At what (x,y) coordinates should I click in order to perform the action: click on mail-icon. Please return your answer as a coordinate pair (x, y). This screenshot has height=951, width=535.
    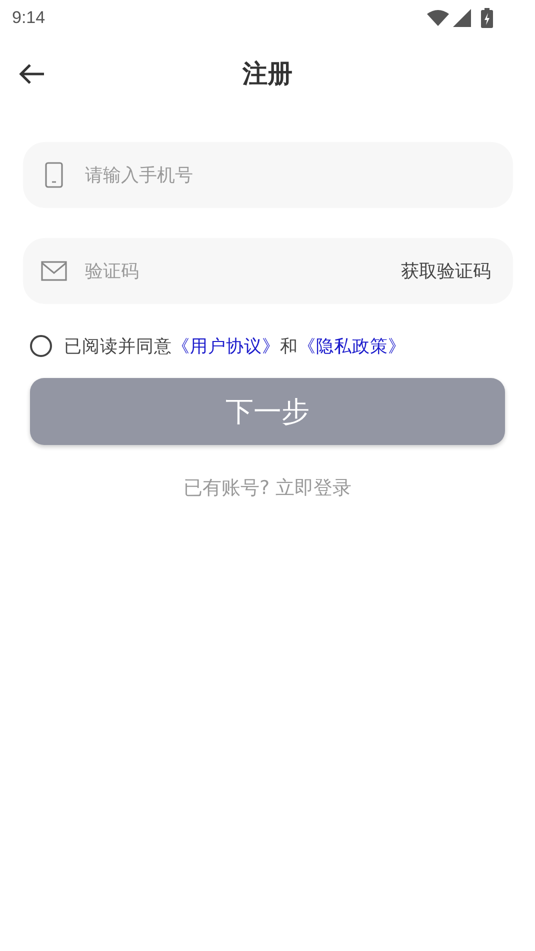
    Looking at the image, I should click on (54, 271).